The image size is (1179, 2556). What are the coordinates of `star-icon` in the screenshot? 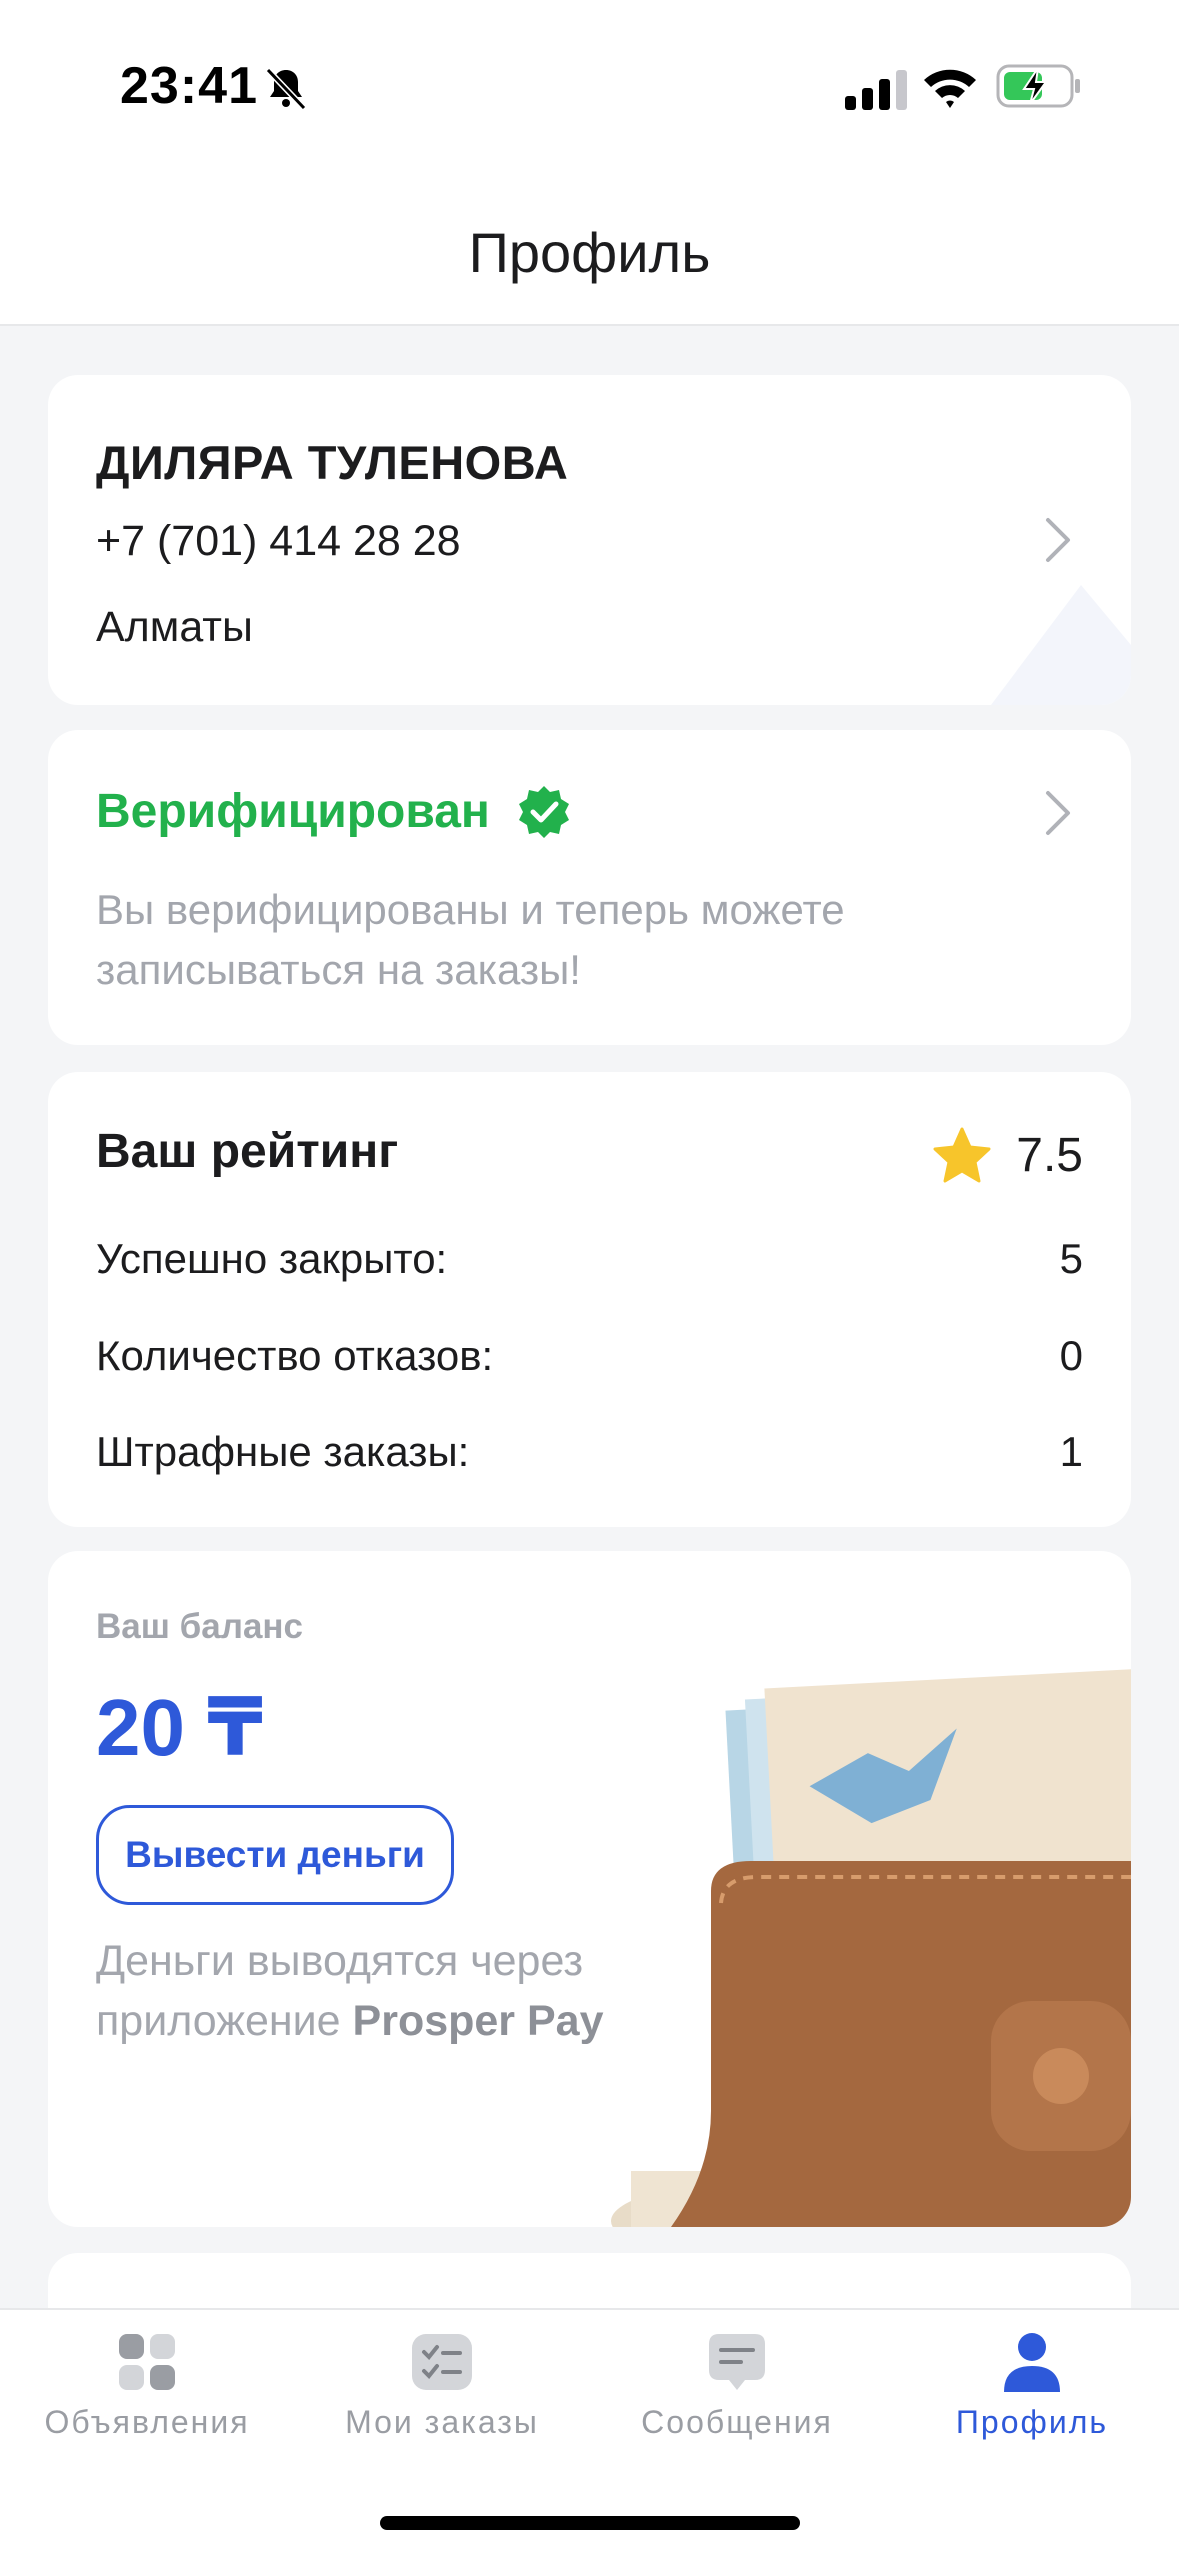 It's located at (962, 1155).